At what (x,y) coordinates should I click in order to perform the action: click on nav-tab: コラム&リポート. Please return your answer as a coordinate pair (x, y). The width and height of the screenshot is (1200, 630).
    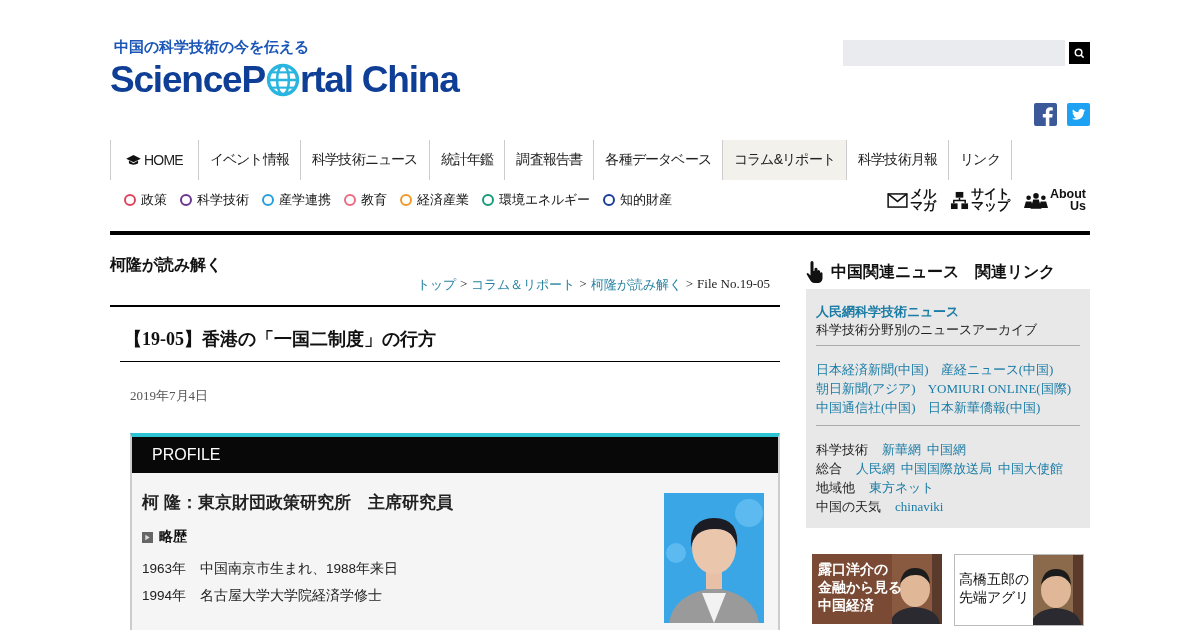
    Looking at the image, I should click on (784, 160).